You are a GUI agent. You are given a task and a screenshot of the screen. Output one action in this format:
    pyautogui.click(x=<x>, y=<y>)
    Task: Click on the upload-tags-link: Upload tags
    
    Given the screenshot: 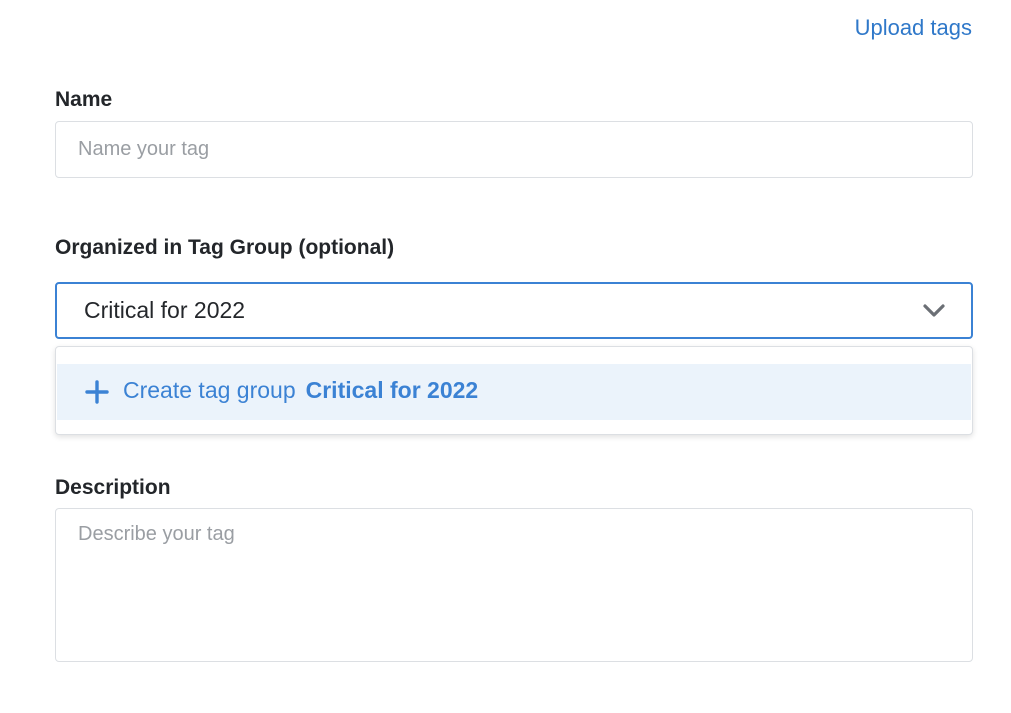 What is the action you would take?
    pyautogui.click(x=913, y=28)
    